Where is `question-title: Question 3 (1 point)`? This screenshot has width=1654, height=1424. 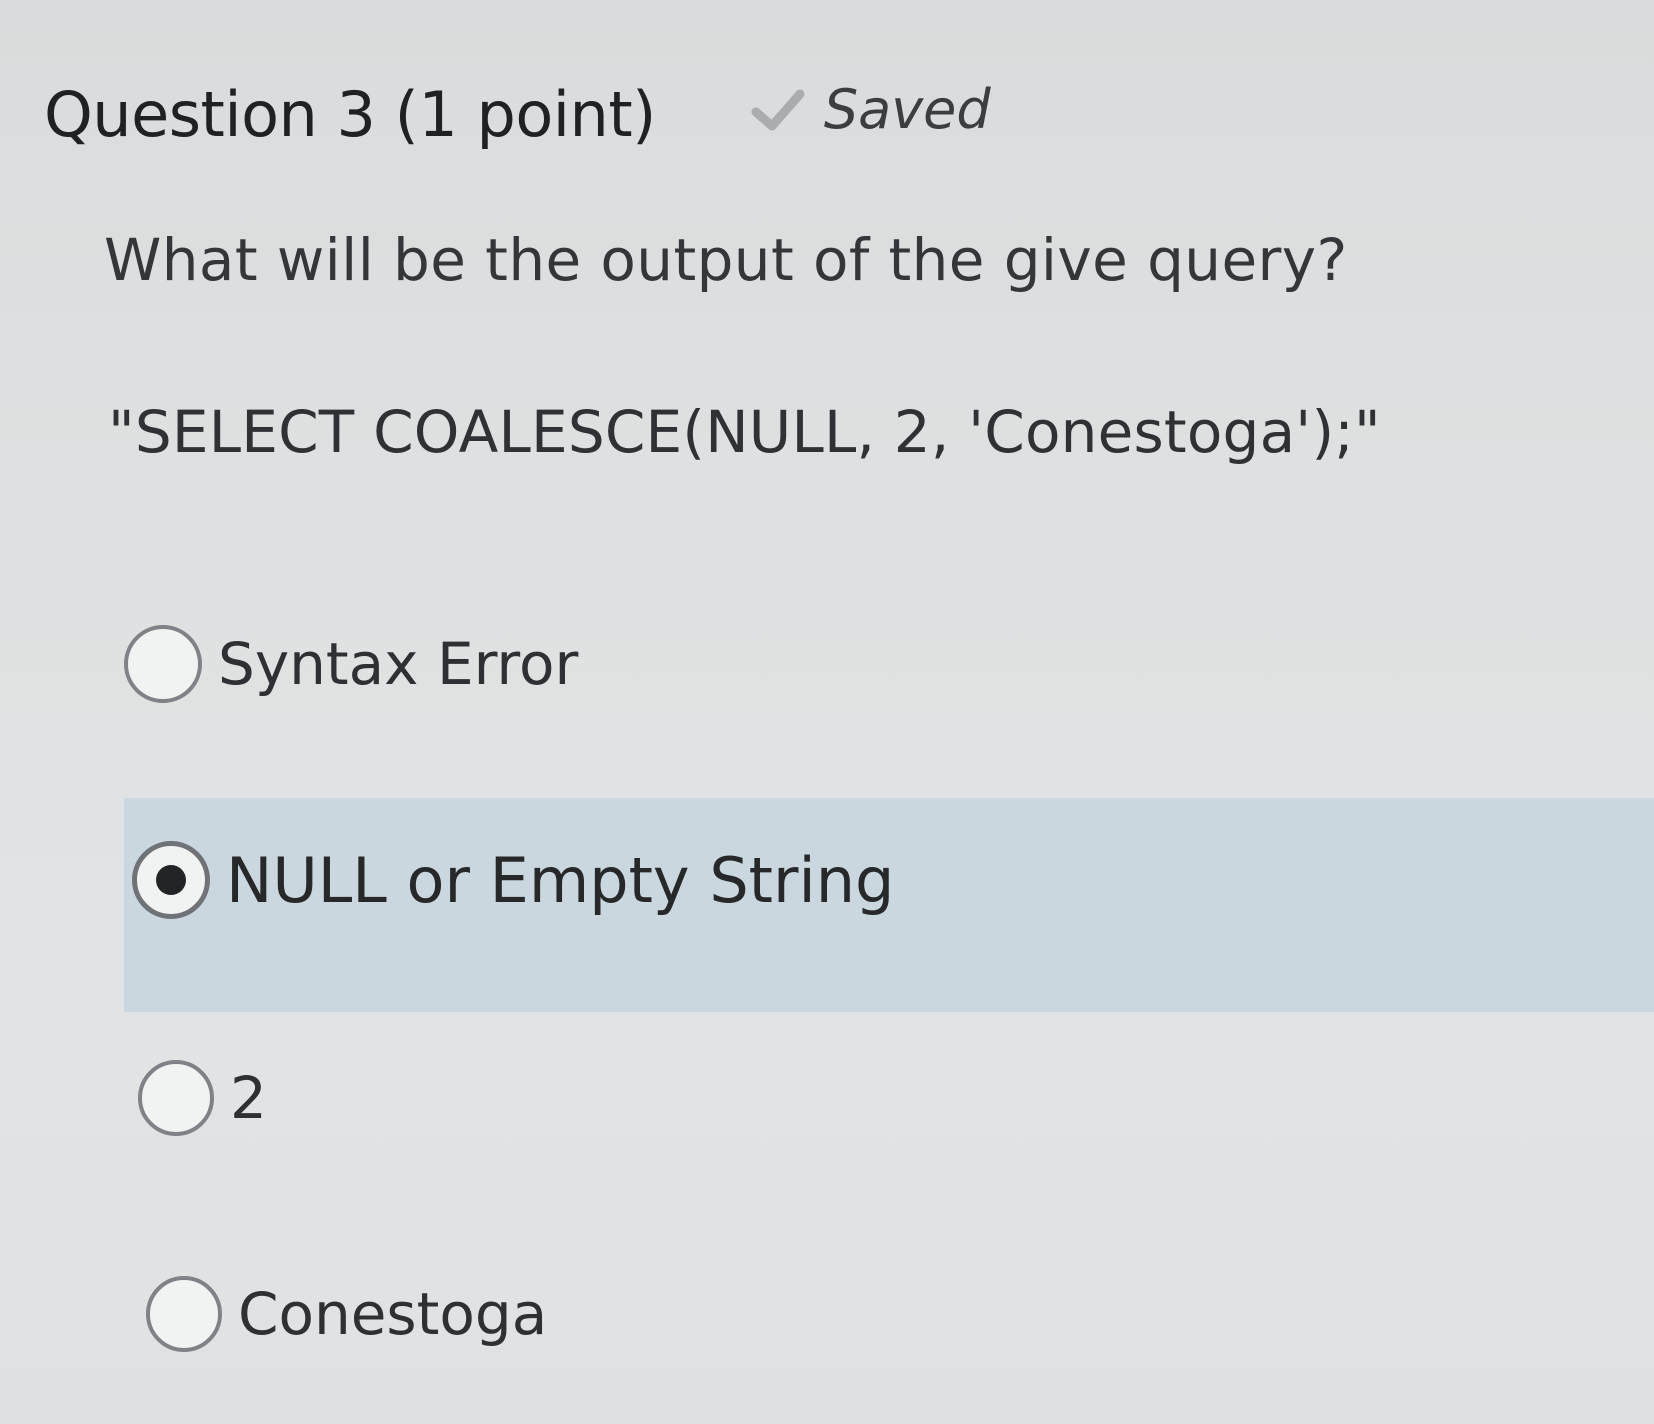 question-title: Question 3 (1 point) is located at coordinates (350, 114).